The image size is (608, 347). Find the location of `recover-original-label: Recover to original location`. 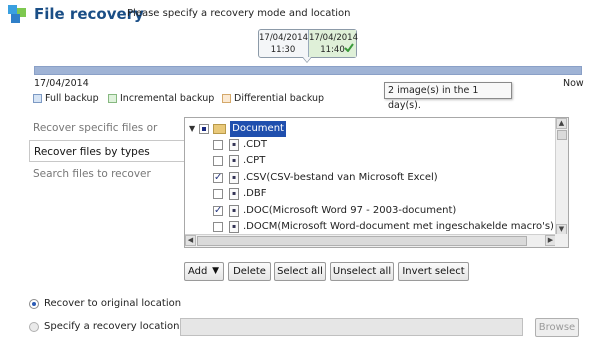

recover-original-label: Recover to original location is located at coordinates (112, 303).